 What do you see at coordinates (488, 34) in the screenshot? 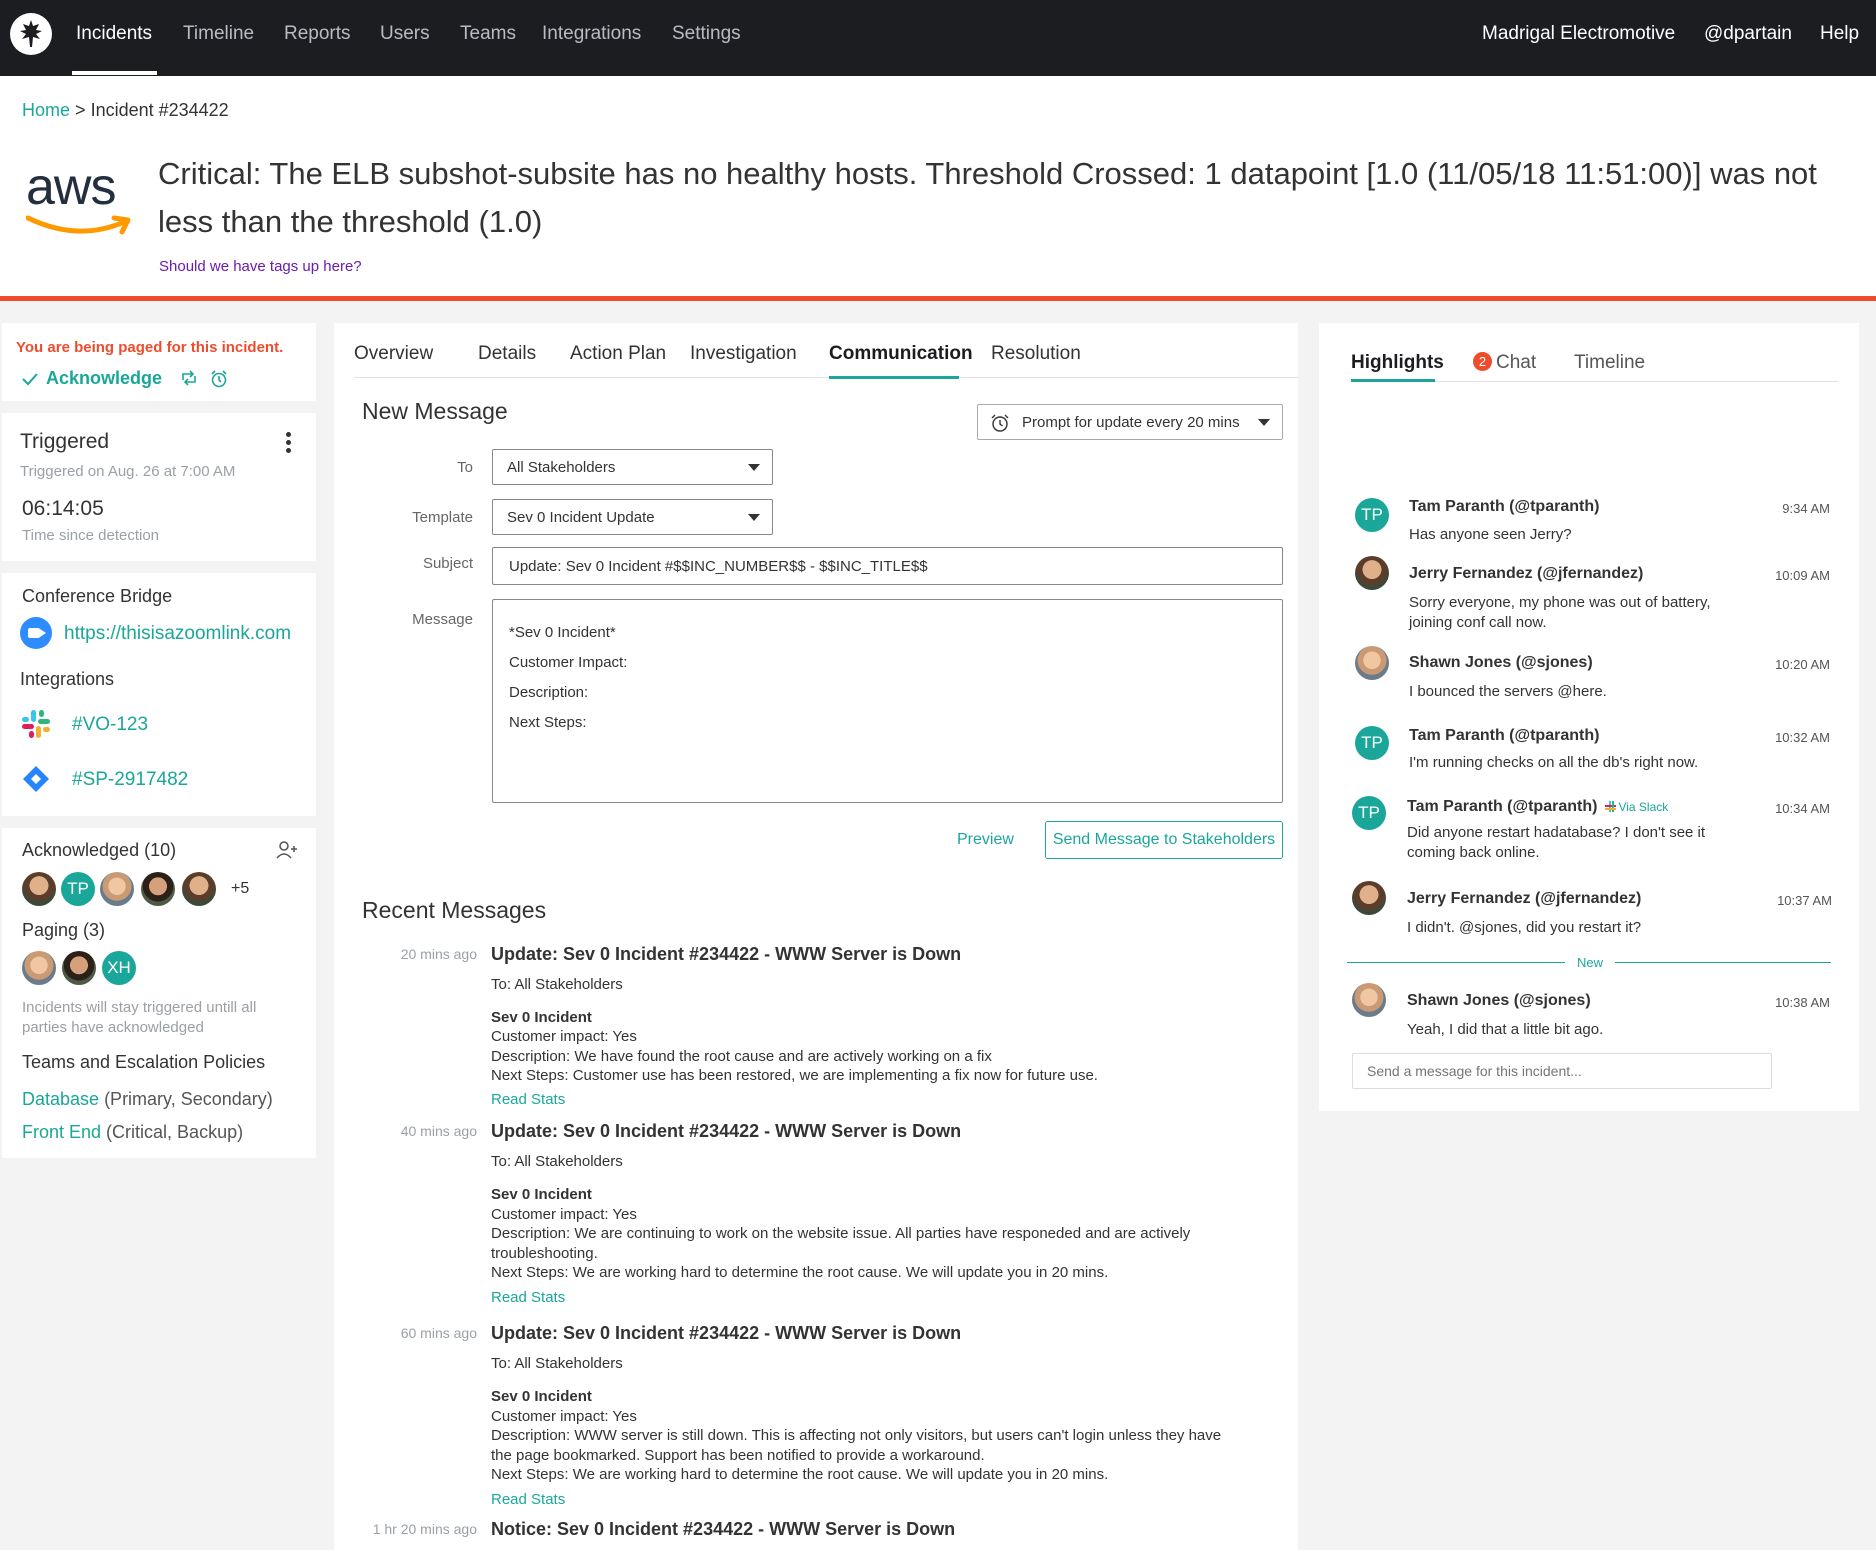
I see `nav-teams: Teams` at bounding box center [488, 34].